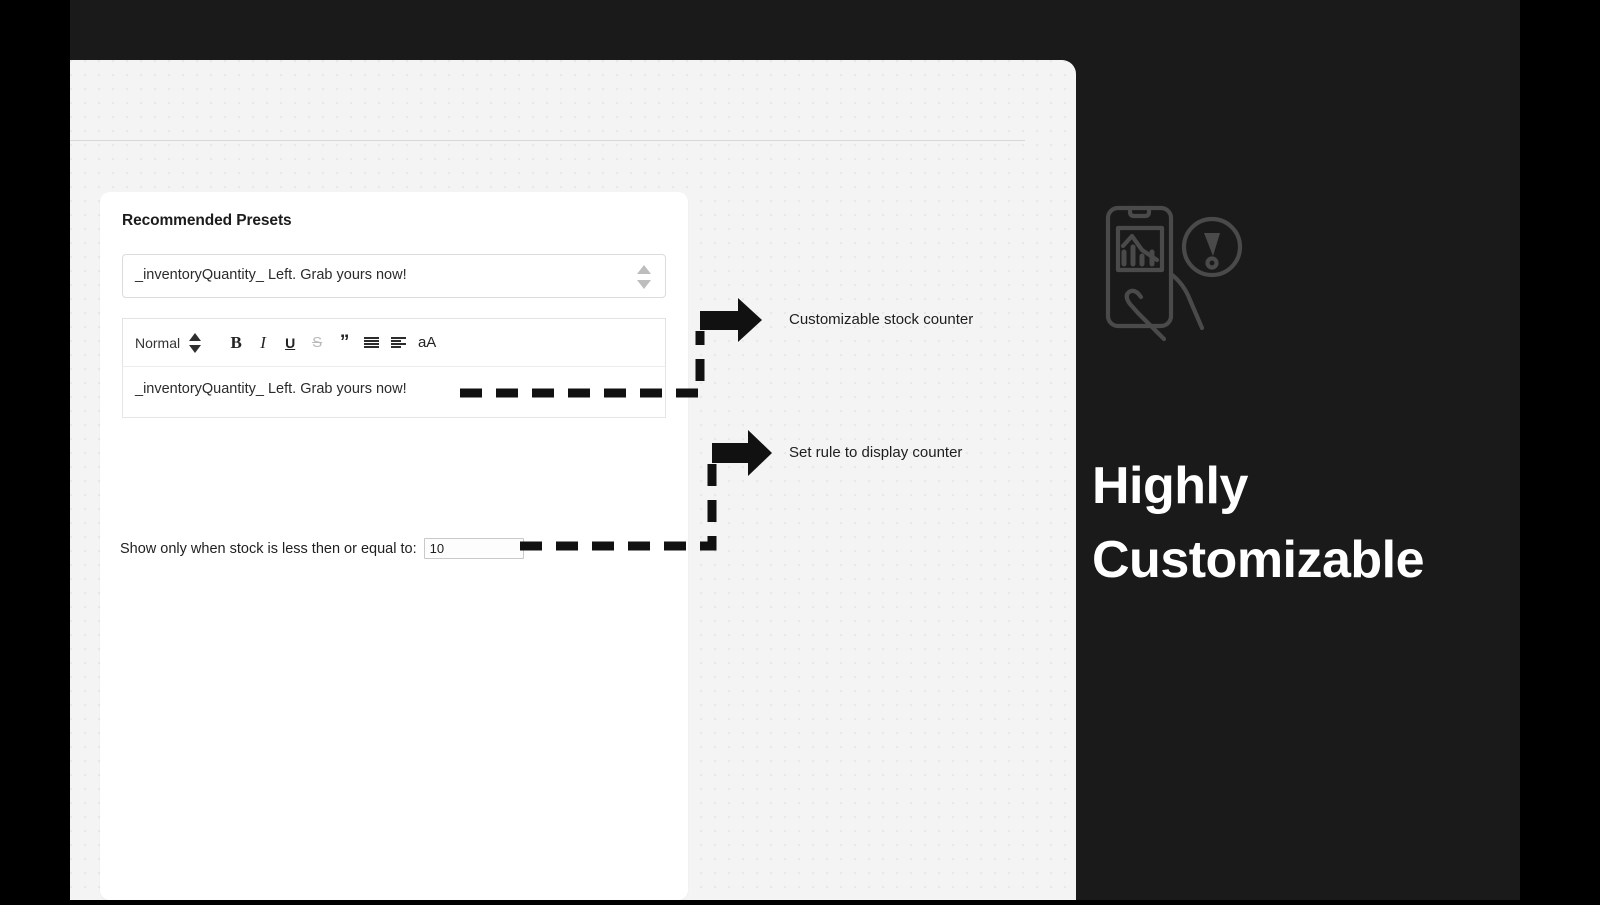 The image size is (1600, 905). What do you see at coordinates (473, 548) in the screenshot?
I see `stock-threshold-input` at bounding box center [473, 548].